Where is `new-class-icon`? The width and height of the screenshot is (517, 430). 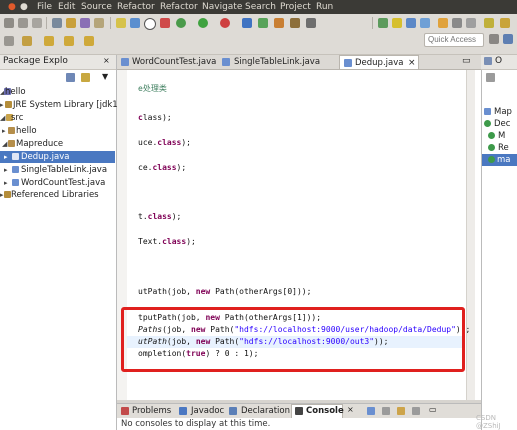
new-class-icon is located at coordinates (263, 23).